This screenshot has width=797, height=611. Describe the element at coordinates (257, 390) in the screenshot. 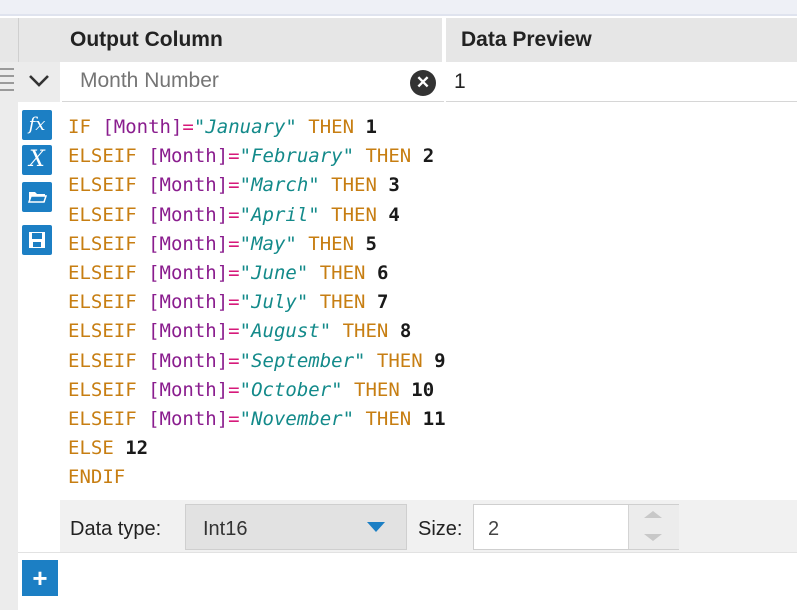

I see `code-line: ELSEIF [Month]="October" THEN 10` at that location.